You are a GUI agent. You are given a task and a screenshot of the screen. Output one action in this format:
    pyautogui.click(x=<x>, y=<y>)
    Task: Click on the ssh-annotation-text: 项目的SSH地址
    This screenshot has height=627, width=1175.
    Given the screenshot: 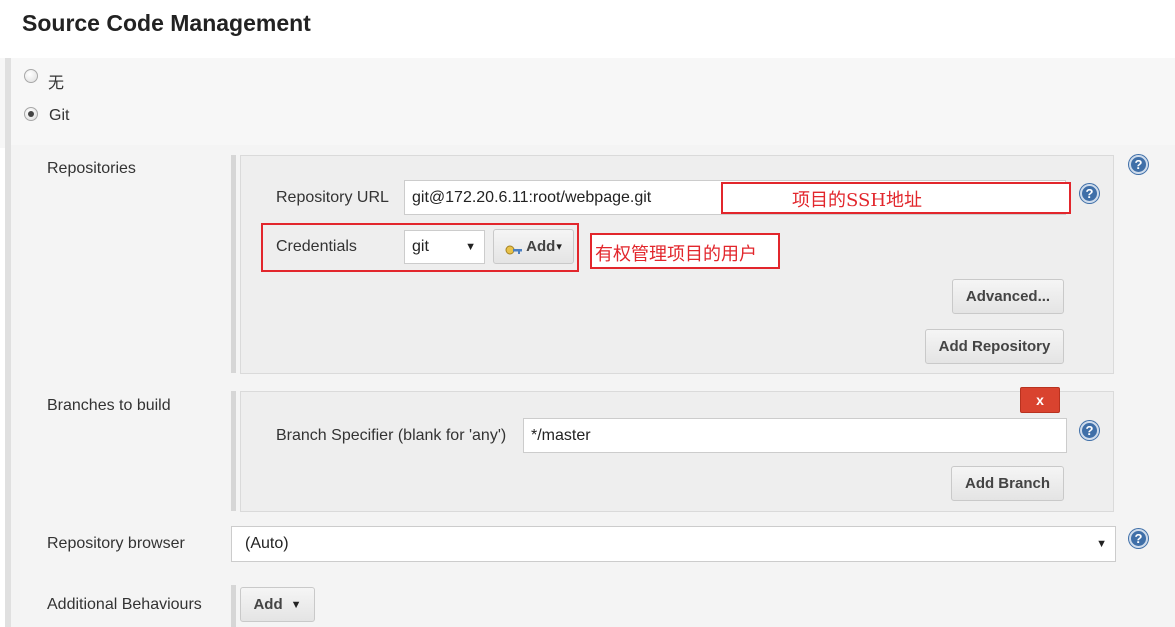 What is the action you would take?
    pyautogui.click(x=857, y=200)
    